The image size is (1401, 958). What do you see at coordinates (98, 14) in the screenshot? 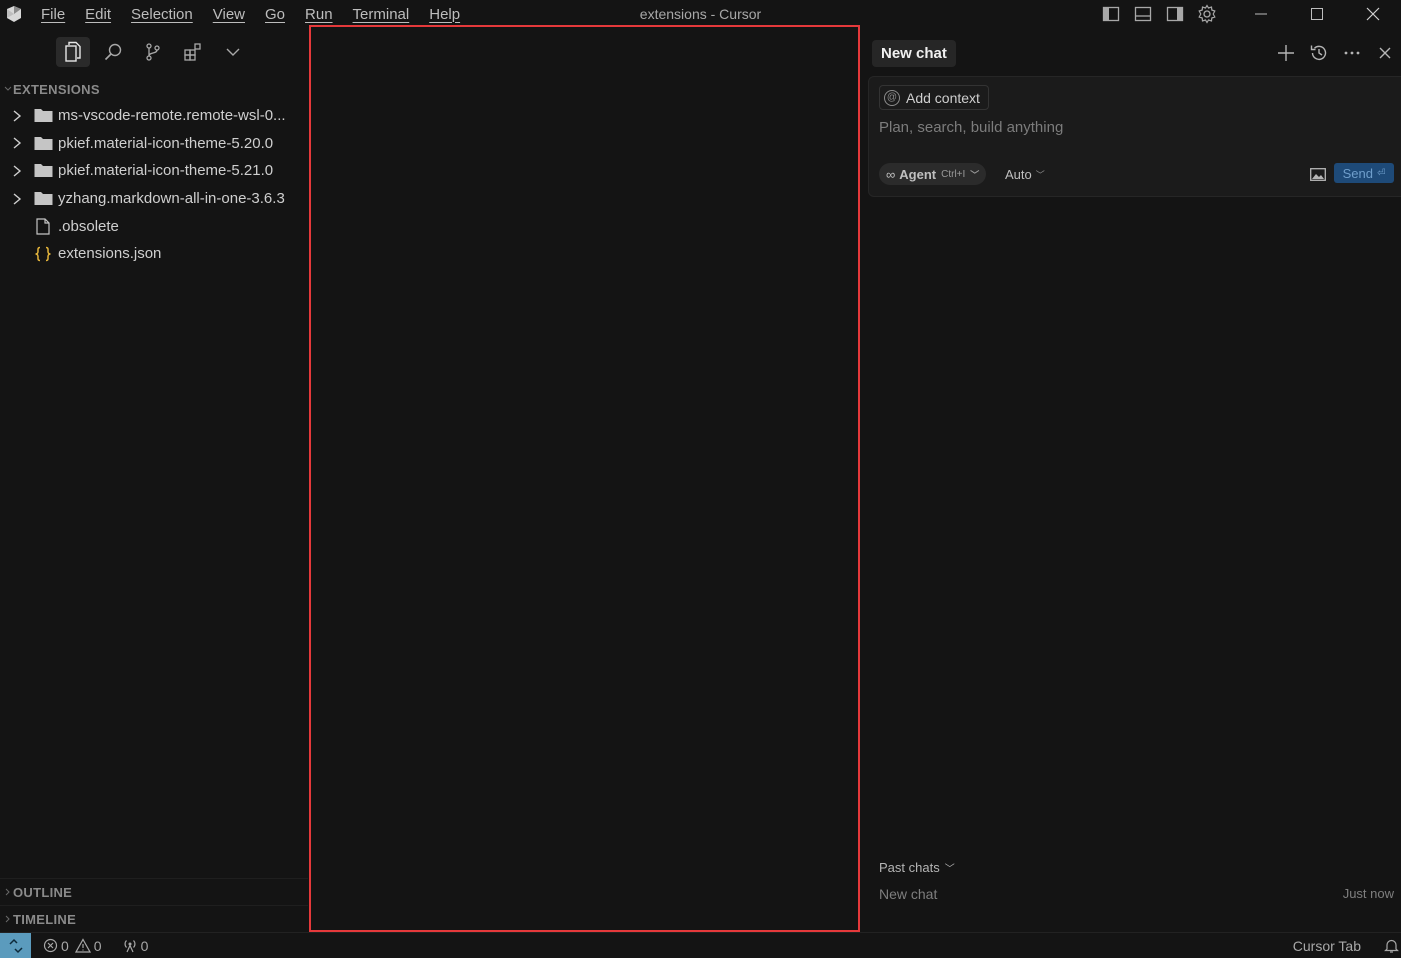
I see `menu-edit: Edit` at bounding box center [98, 14].